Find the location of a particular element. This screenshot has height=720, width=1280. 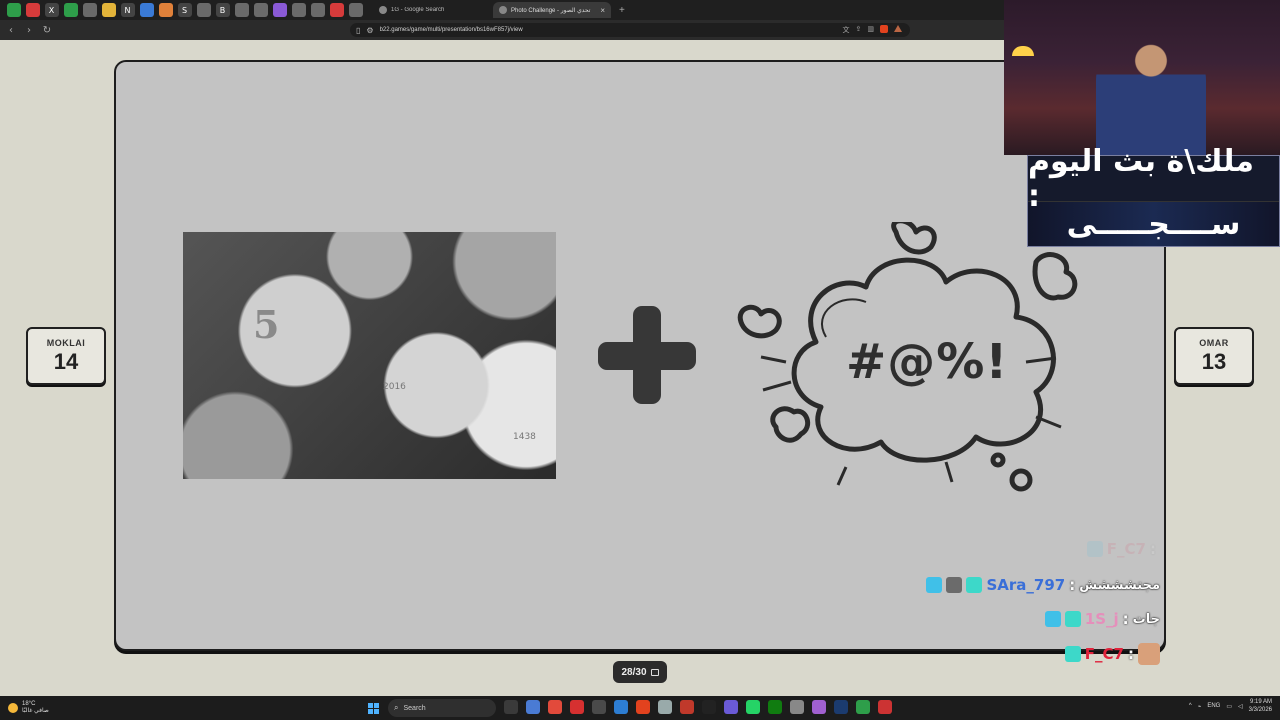

player-score: 14 is located at coordinates (66, 361).